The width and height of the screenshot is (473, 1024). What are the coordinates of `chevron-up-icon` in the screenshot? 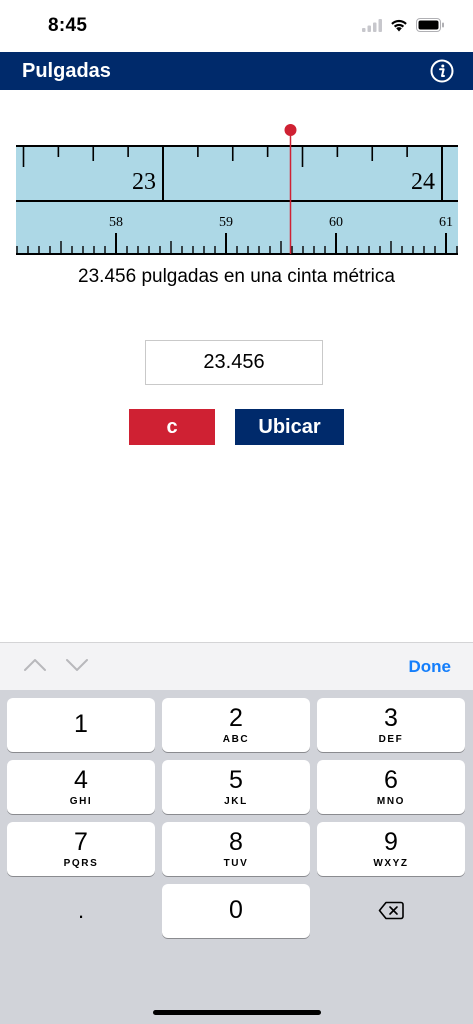 It's located at (35, 665).